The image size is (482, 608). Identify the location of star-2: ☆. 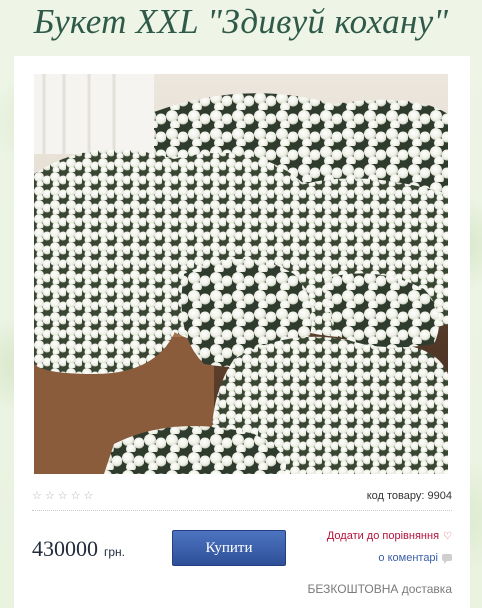
(50, 496).